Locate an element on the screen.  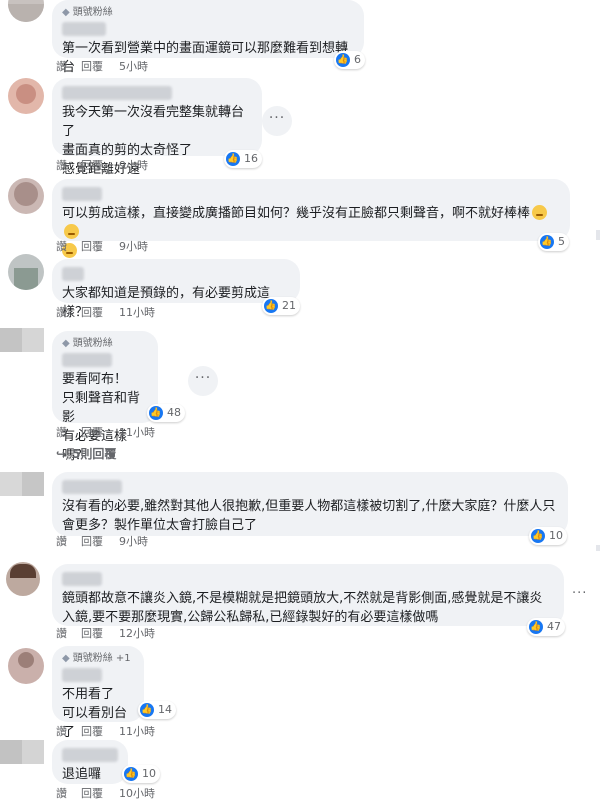
comment-bubble: ◆ 頭號粉絲 第一次看到營業中的畫面運鏡可以那麼難看到想轉台 is located at coordinates (208, 37).